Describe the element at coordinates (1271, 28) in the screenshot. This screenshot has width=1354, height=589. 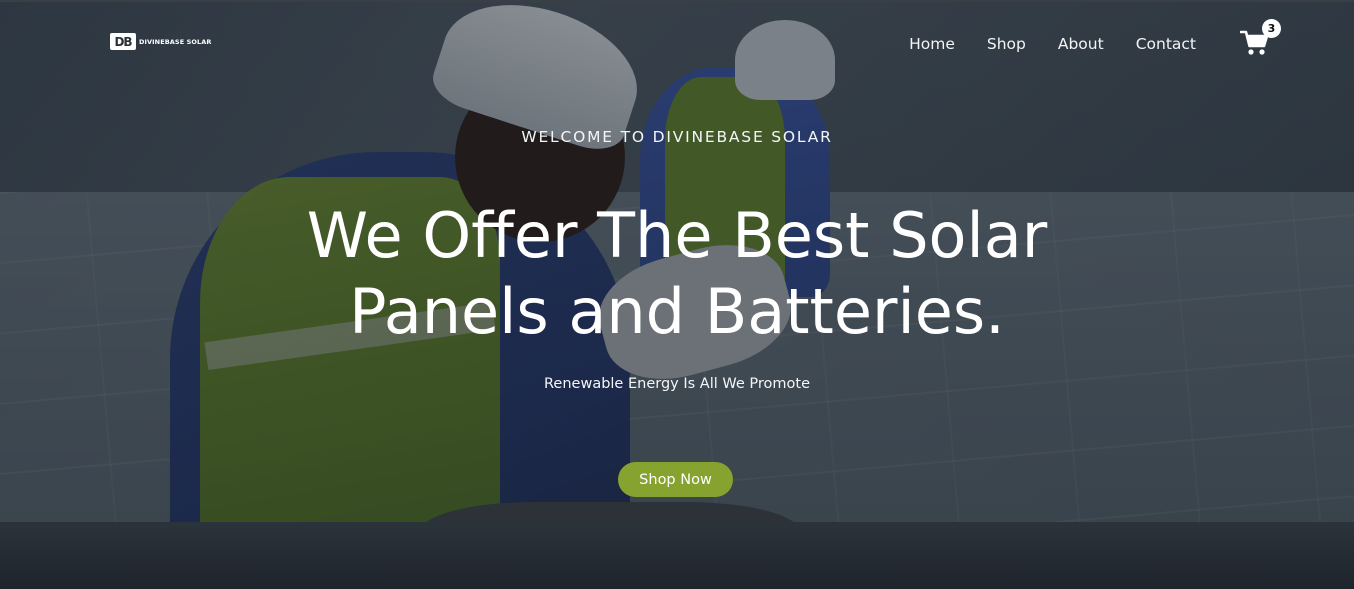
I see `cart-count-badge: 3` at that location.